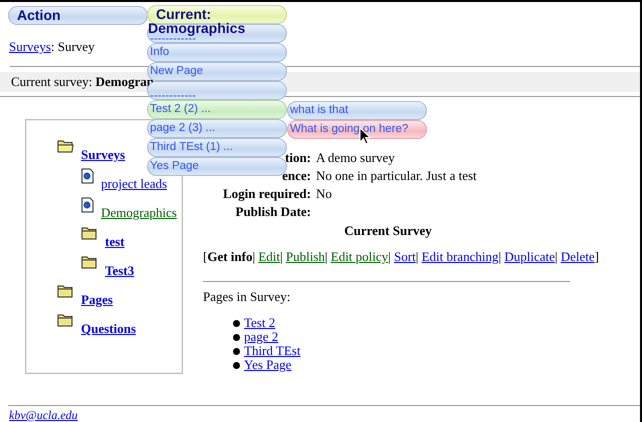 This screenshot has width=642, height=422. Describe the element at coordinates (324, 194) in the screenshot. I see `field-value: No` at that location.